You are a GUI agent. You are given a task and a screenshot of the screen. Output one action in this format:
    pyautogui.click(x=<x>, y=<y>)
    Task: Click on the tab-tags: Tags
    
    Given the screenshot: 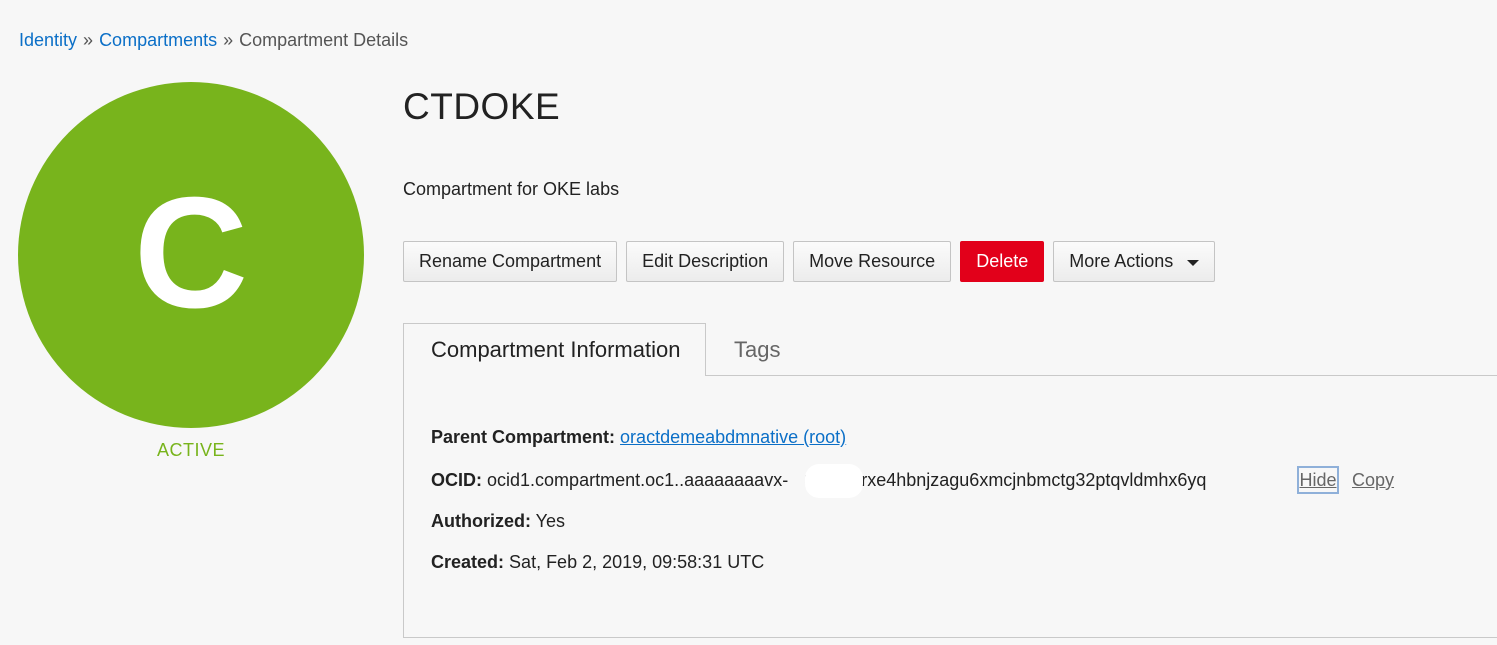 What is the action you would take?
    pyautogui.click(x=757, y=349)
    